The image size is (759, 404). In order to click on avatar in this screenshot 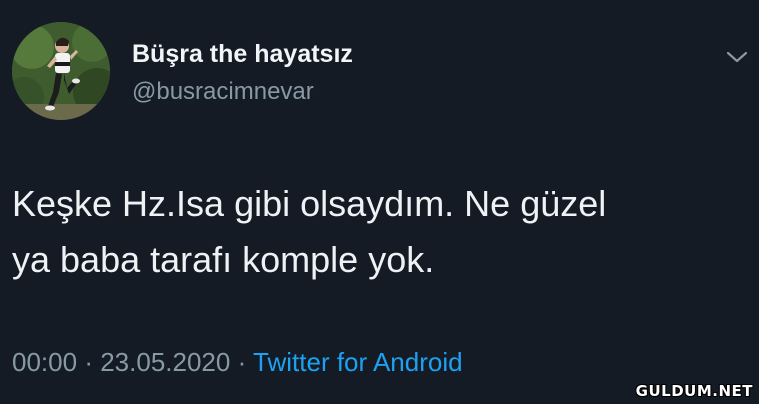, I will do `click(61, 71)`.